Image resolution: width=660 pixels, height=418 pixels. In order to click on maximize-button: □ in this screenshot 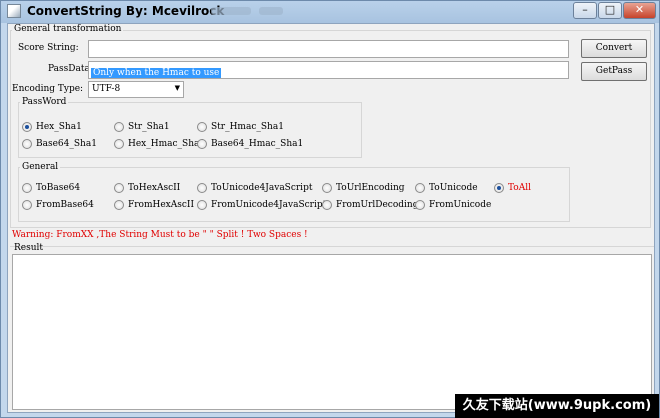, I will do `click(610, 10)`.